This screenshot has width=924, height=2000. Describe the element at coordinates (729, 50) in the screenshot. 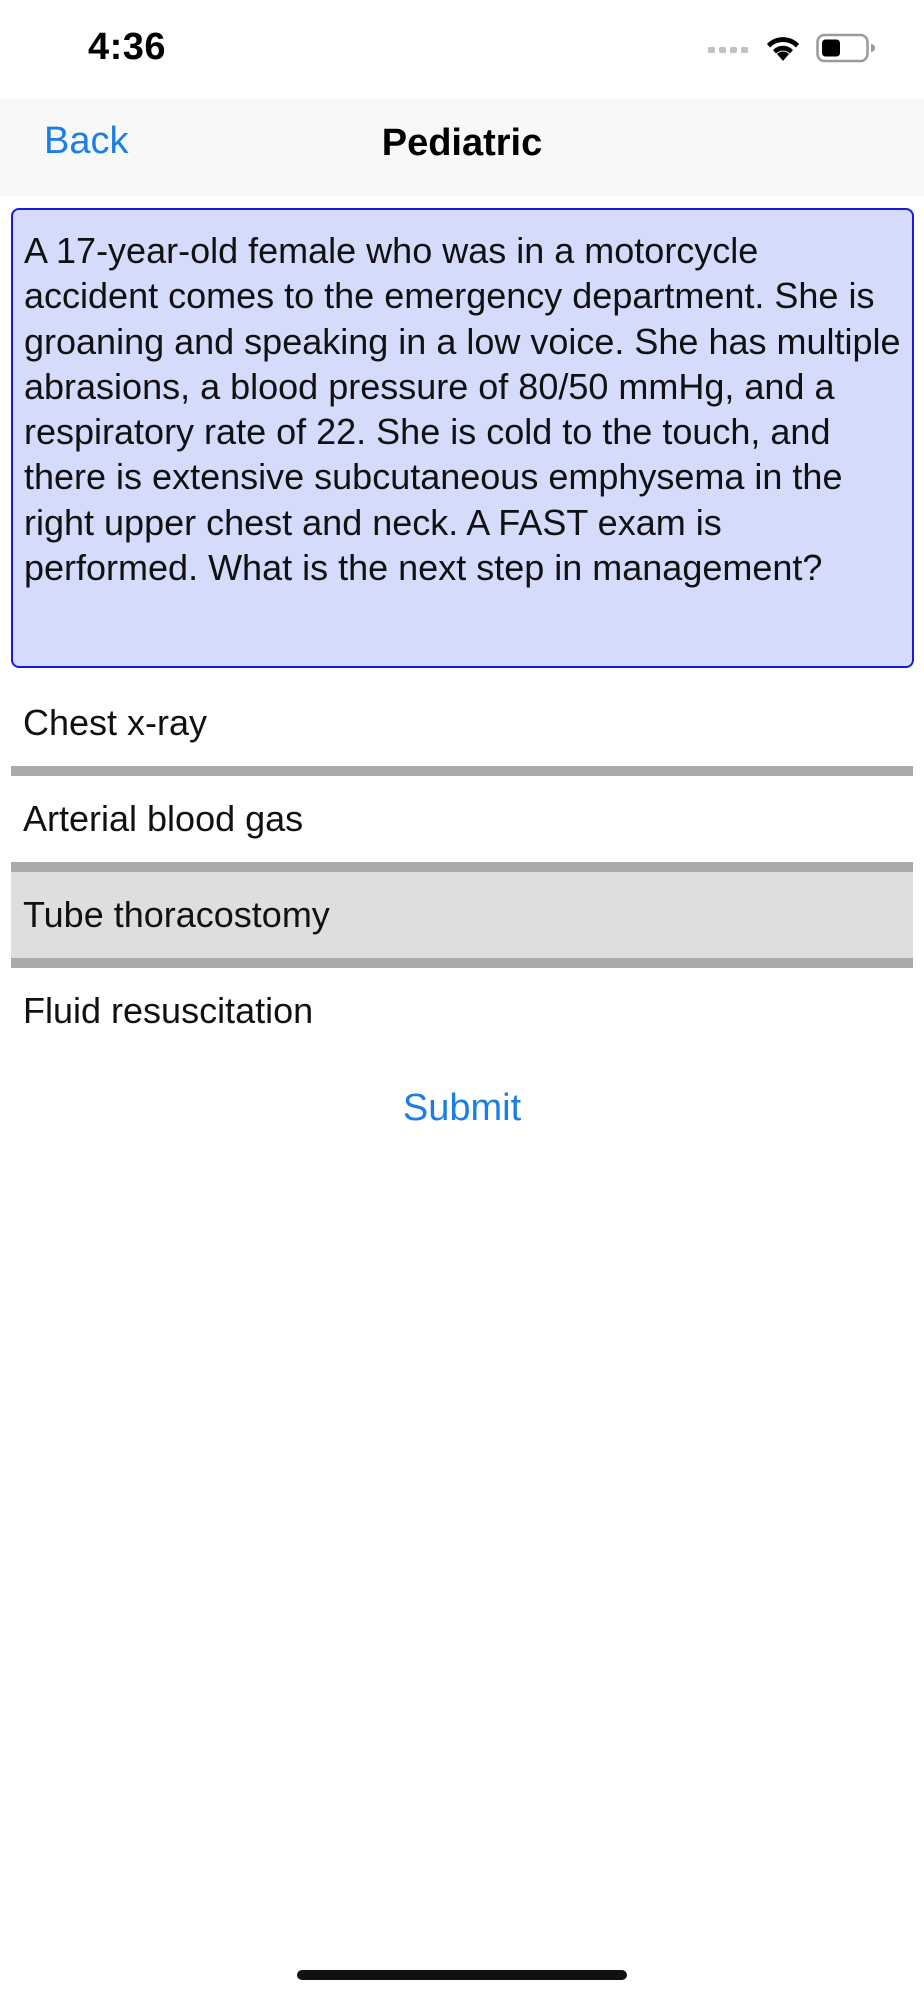

I see `cellular-signal-icon` at that location.